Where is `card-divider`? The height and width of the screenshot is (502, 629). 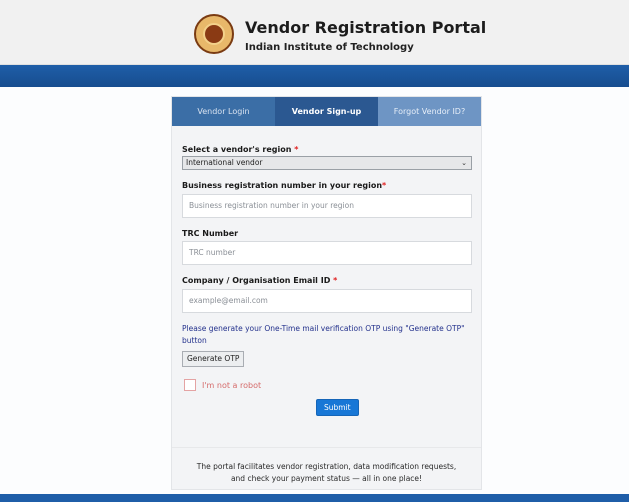
card-divider is located at coordinates (326, 447).